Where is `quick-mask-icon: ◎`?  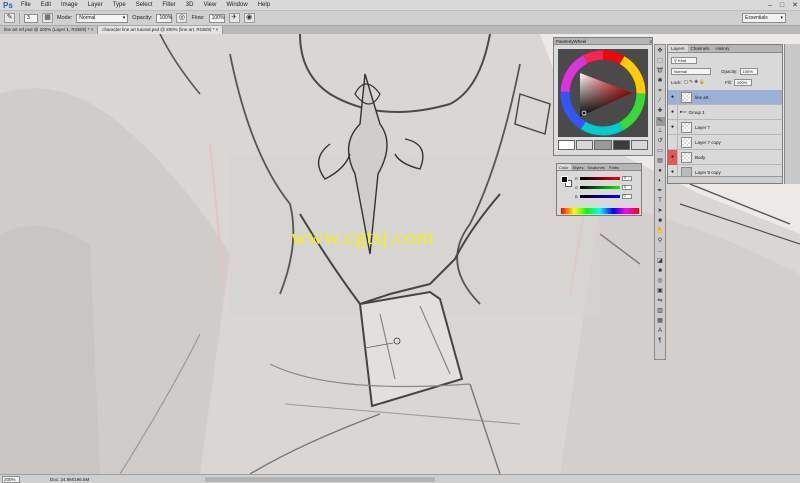
quick-mask-icon: ◎ is located at coordinates (660, 281).